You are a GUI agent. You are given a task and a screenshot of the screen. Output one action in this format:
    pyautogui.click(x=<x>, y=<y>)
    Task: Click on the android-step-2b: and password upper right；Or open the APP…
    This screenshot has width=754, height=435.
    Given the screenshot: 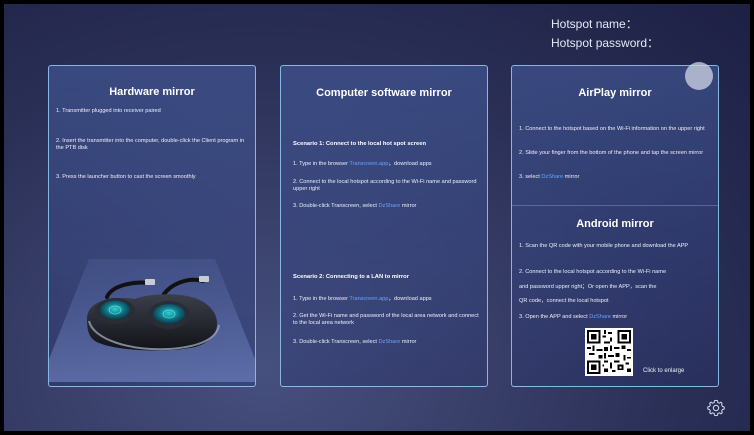 What is the action you would take?
    pyautogui.click(x=588, y=287)
    